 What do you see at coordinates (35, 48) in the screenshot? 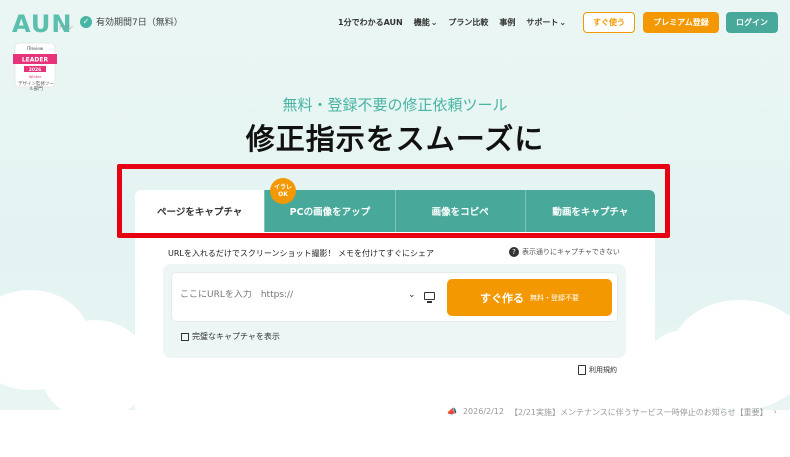
I see `badge-brand: ITreview` at bounding box center [35, 48].